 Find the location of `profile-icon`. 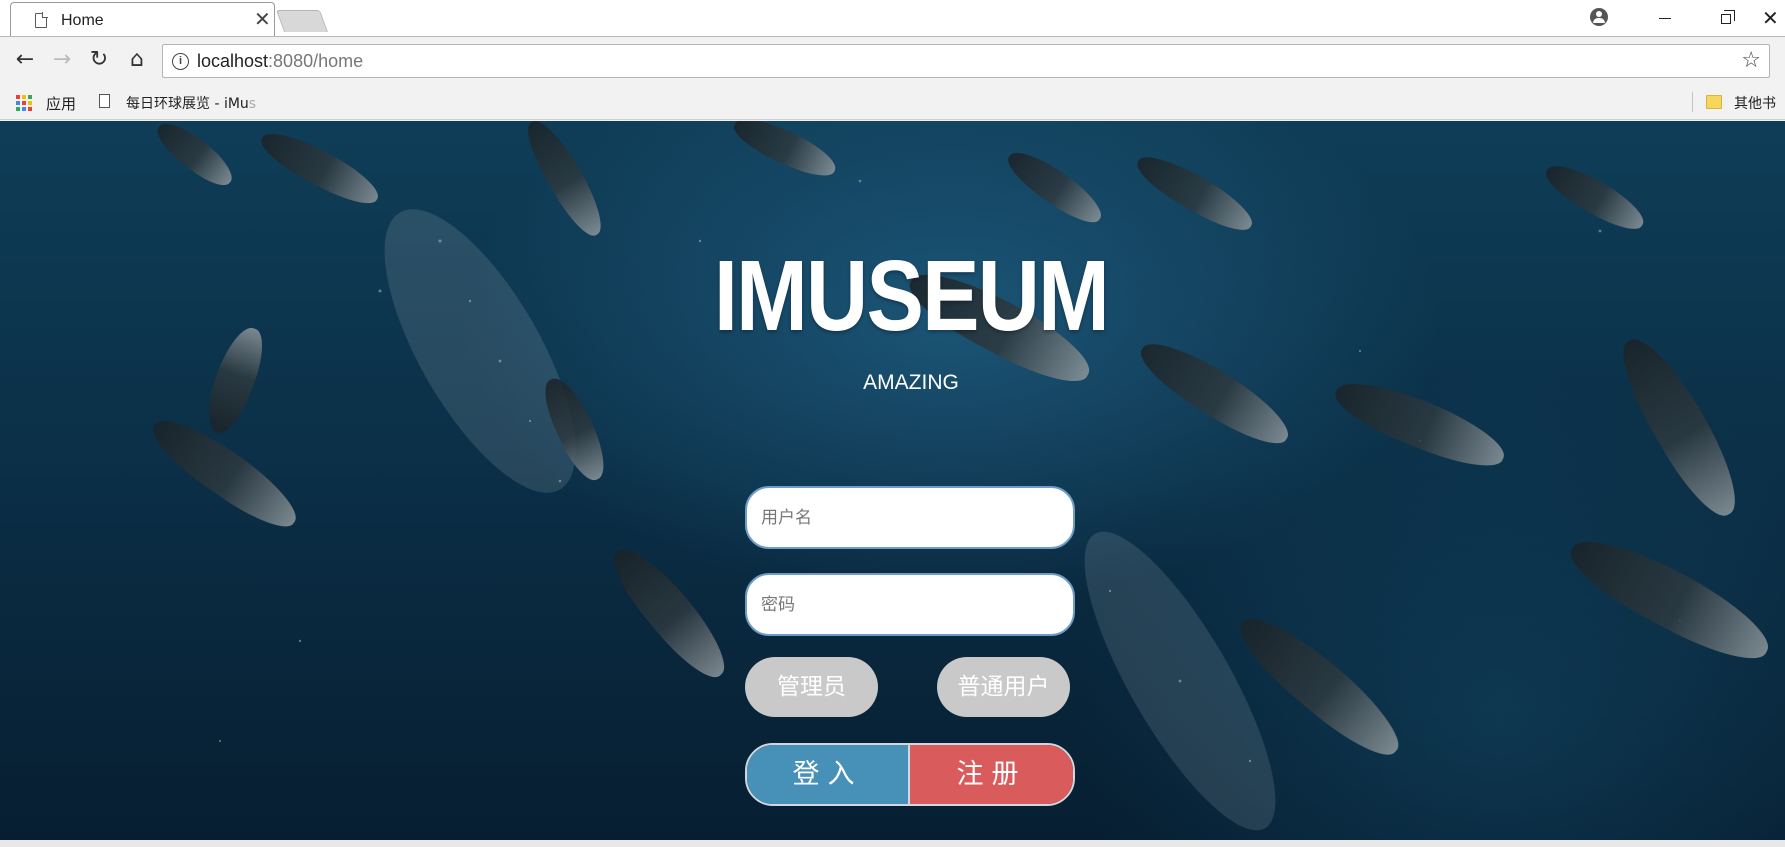

profile-icon is located at coordinates (1599, 17).